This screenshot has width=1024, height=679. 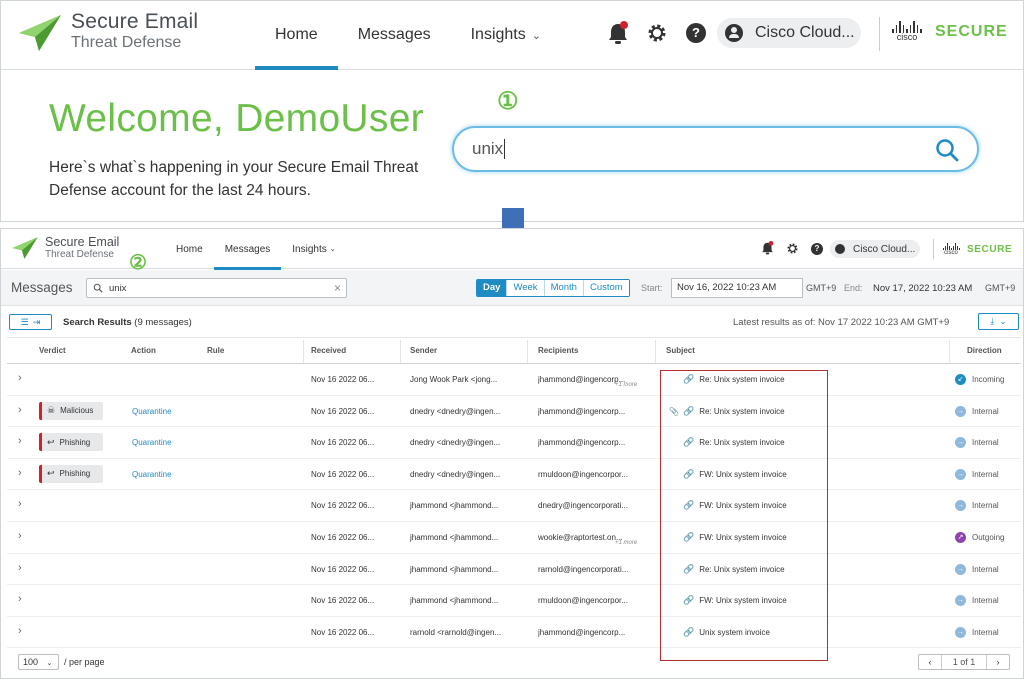 I want to click on range-month: Month, so click(x=563, y=288).